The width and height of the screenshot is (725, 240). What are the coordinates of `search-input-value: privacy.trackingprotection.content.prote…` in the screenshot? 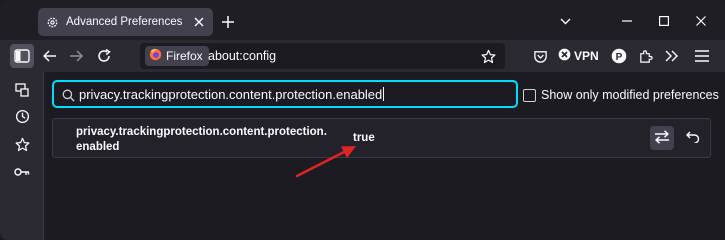 It's located at (231, 94).